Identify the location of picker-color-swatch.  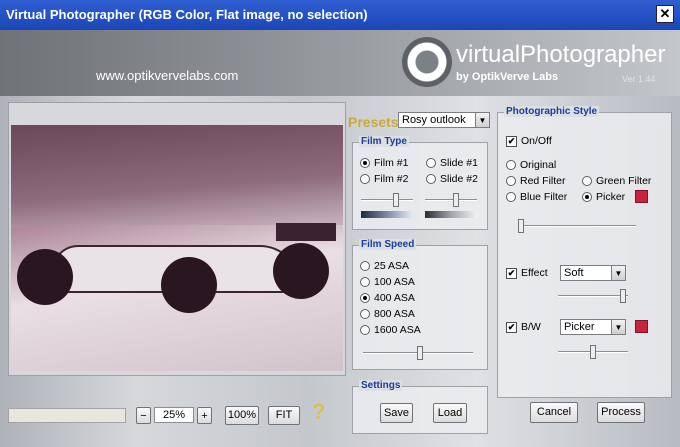
(641, 196).